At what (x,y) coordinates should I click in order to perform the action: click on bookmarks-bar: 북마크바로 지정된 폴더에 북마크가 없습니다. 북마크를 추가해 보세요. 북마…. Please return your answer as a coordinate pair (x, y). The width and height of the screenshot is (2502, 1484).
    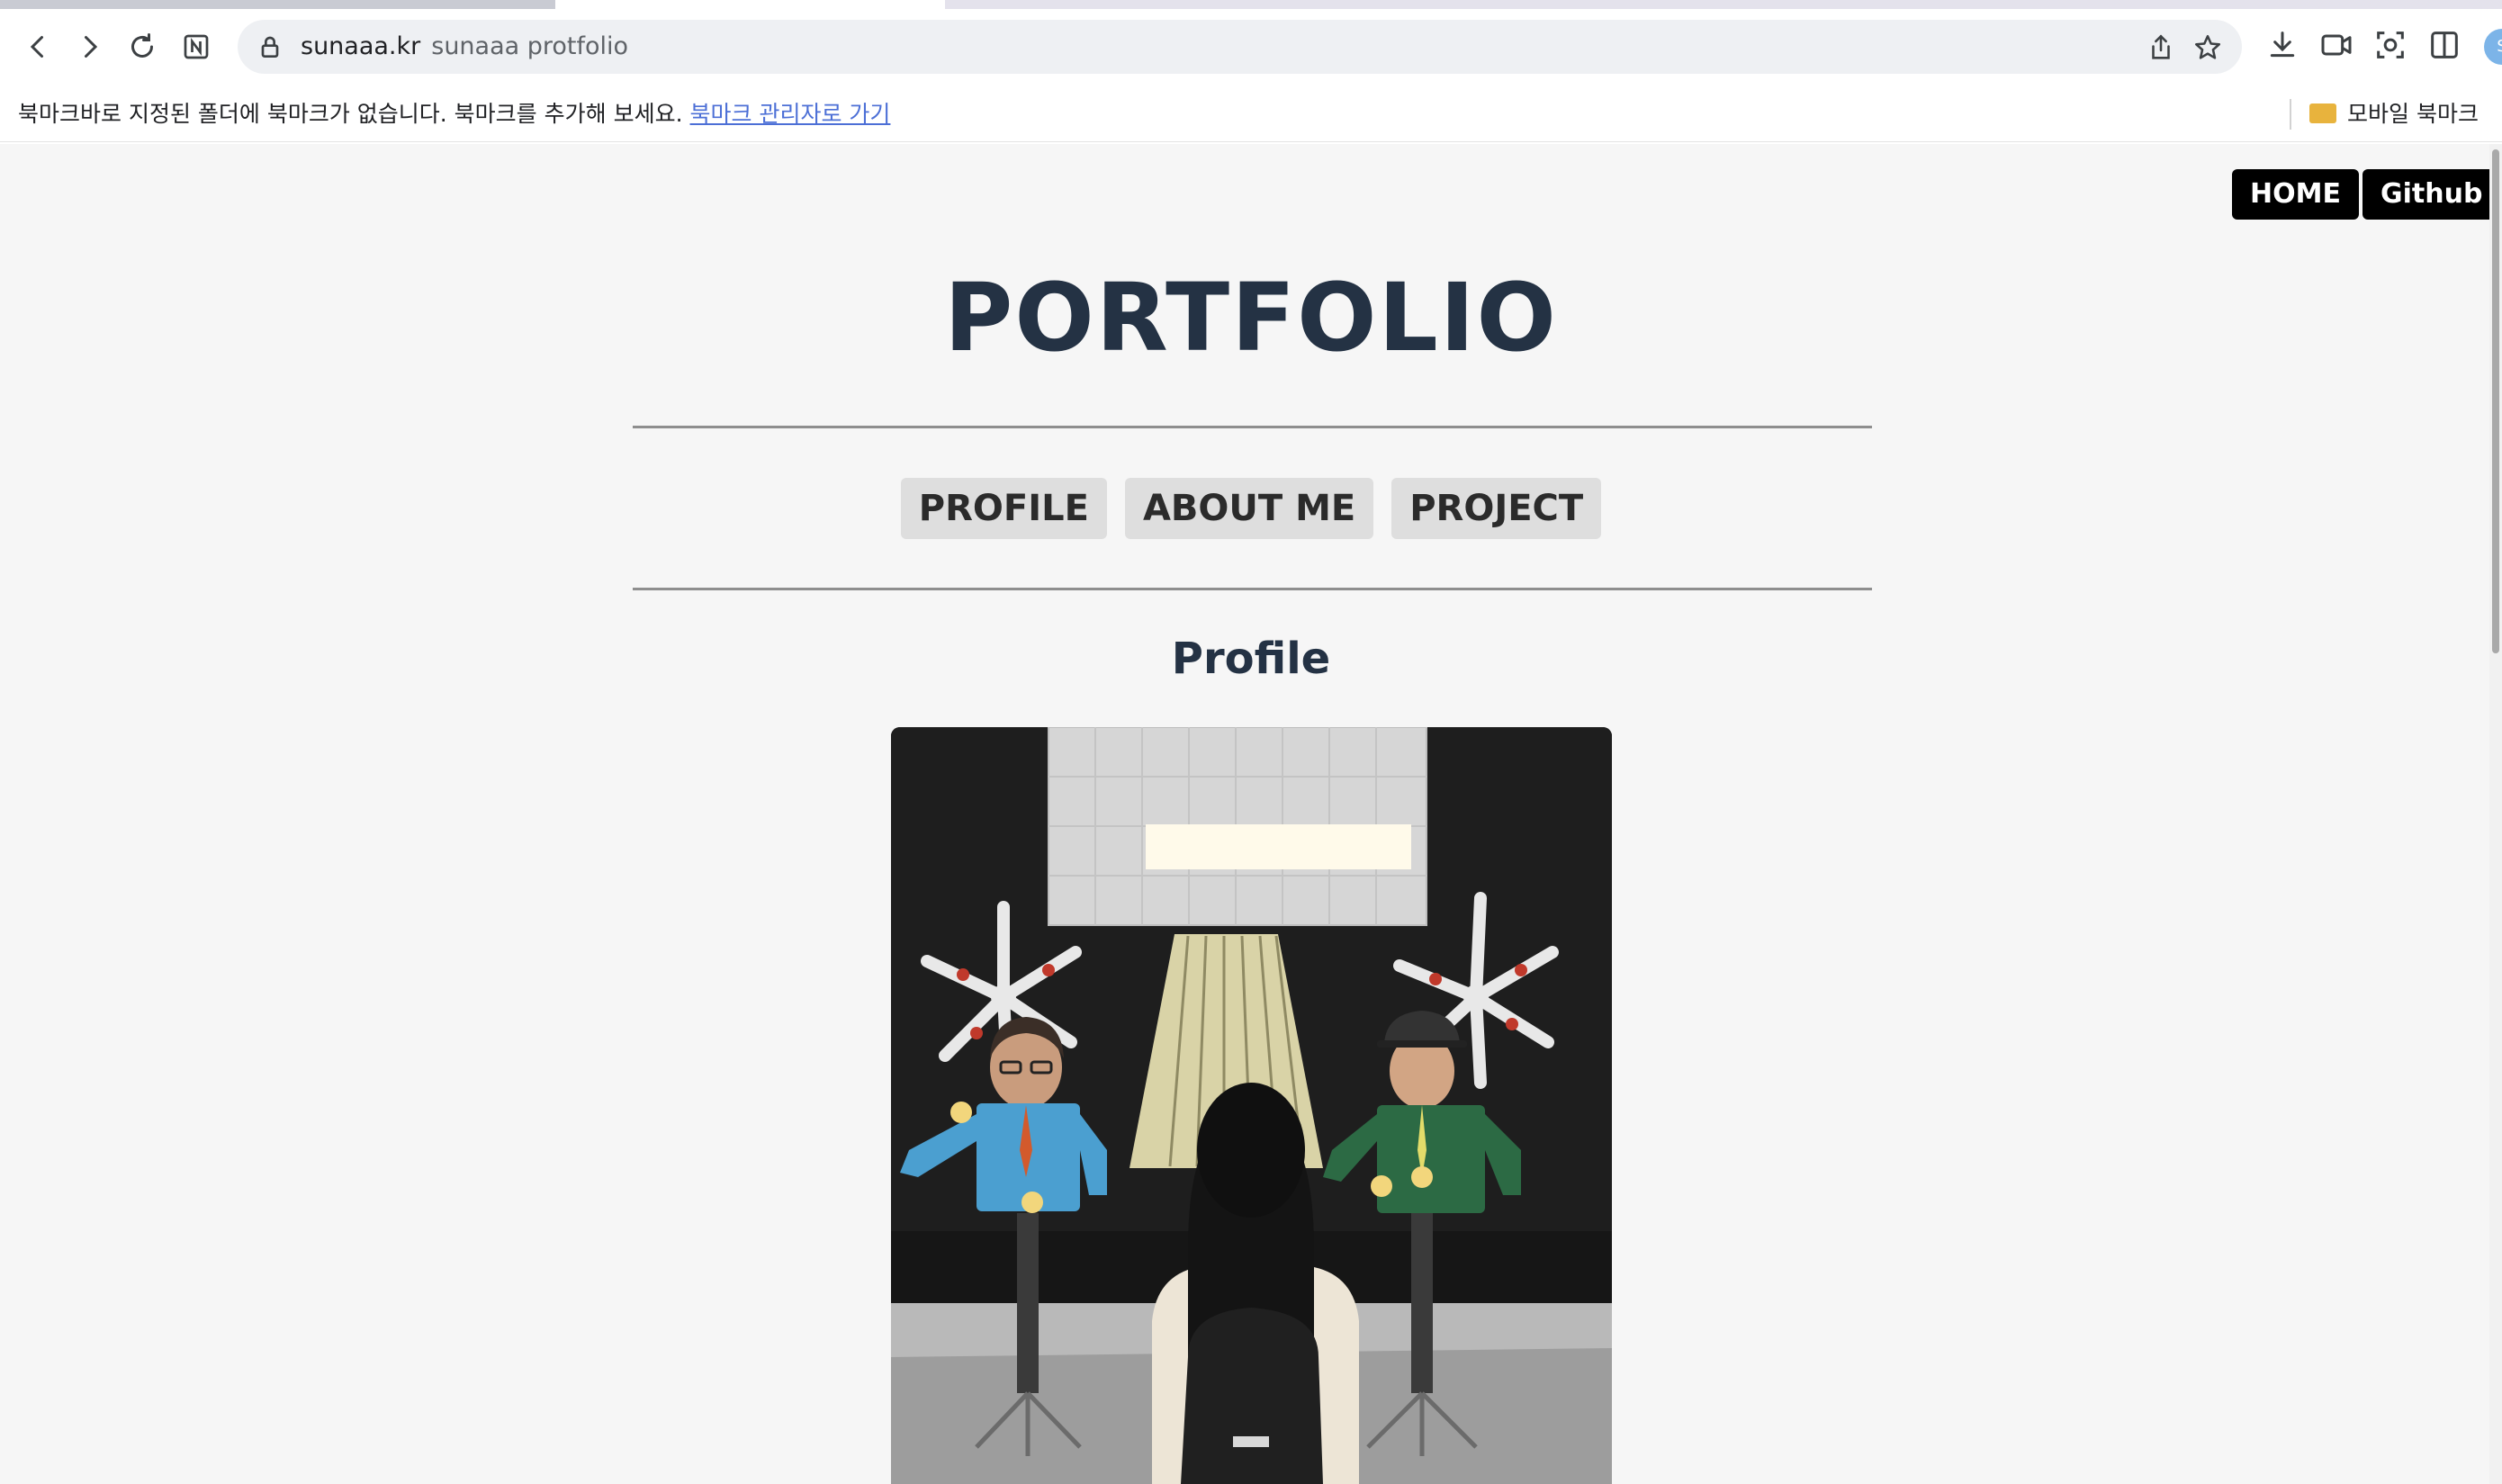
    Looking at the image, I should click on (1251, 114).